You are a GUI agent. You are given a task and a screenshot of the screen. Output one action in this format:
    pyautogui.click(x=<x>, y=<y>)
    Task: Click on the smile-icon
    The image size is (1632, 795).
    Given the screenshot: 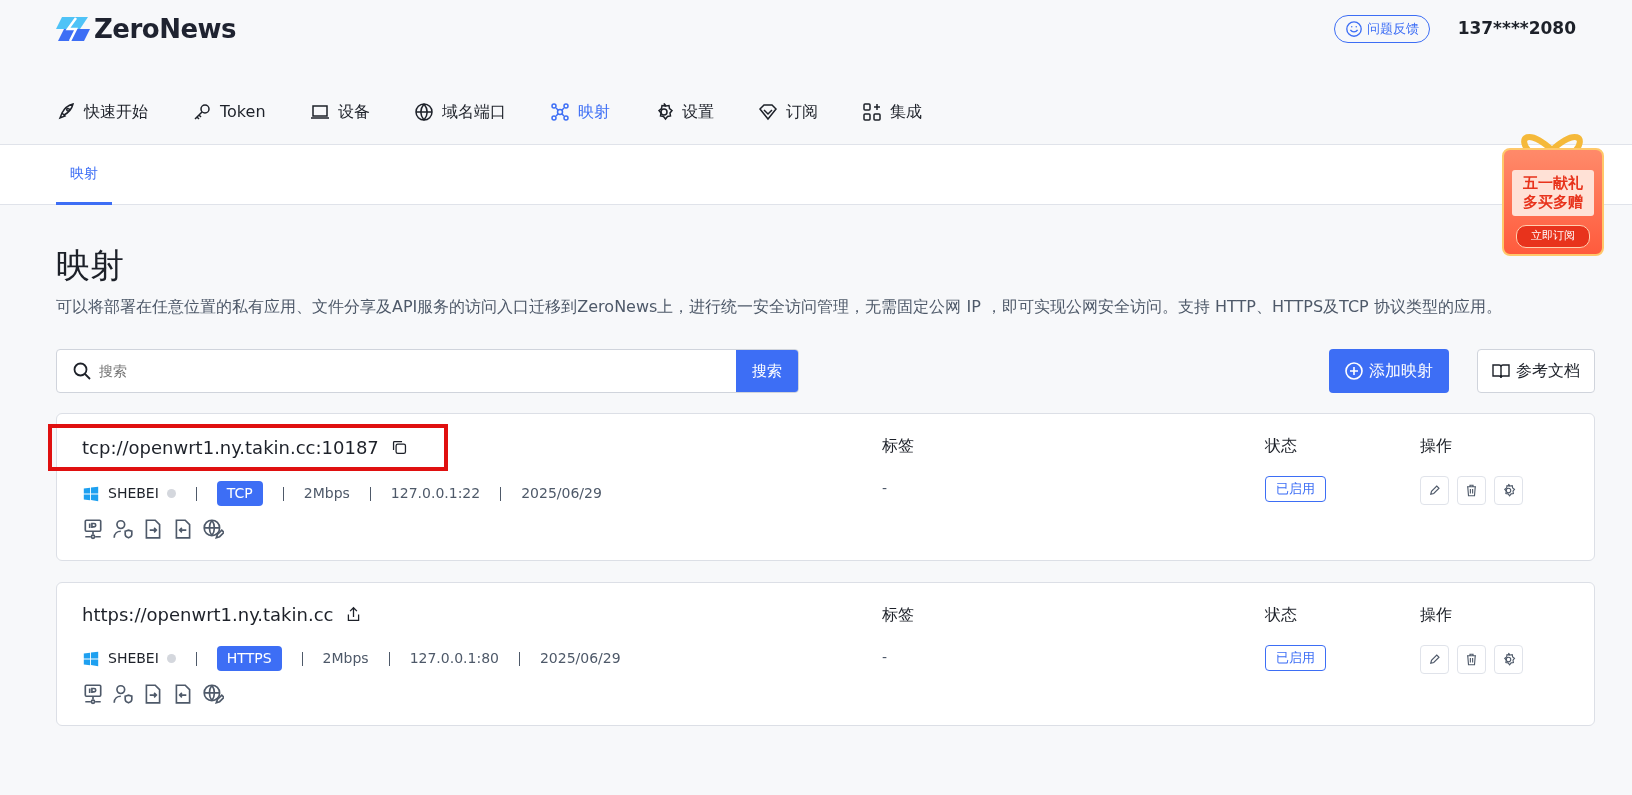 What is the action you would take?
    pyautogui.click(x=1353, y=29)
    